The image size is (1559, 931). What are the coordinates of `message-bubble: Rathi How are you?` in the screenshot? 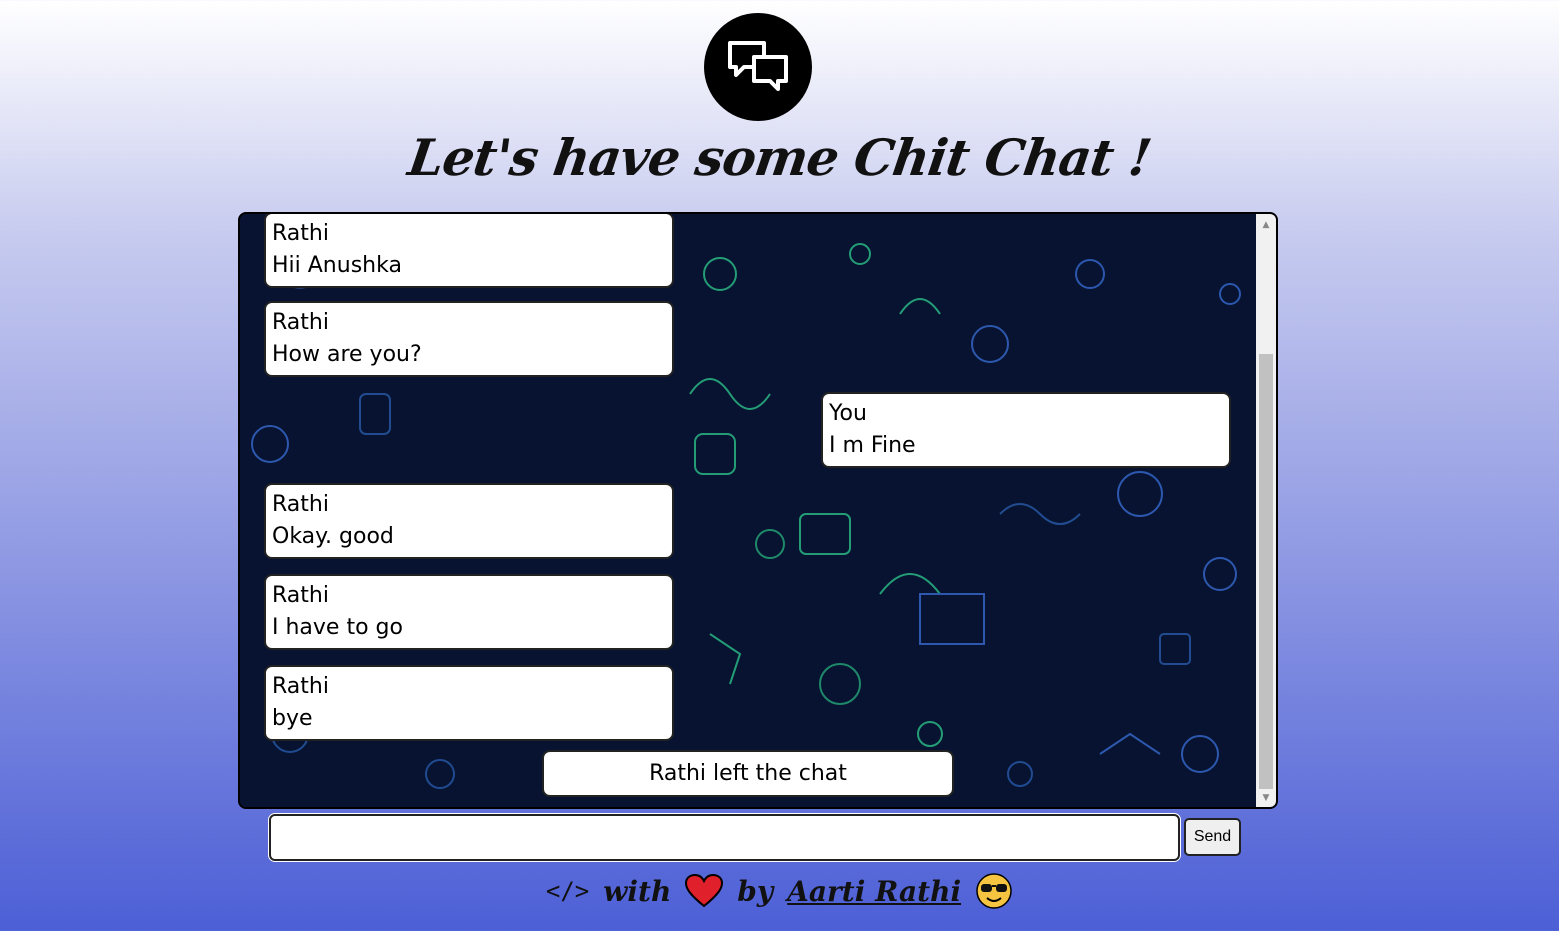 It's located at (469, 339).